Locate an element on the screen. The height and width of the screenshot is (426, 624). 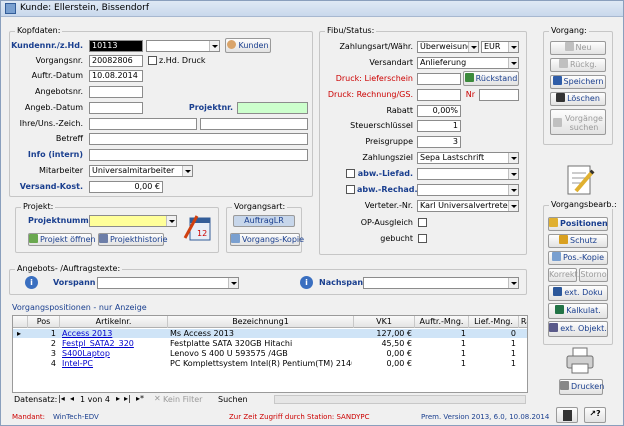
versand-kost-input: 0,00 € is located at coordinates (126, 187).